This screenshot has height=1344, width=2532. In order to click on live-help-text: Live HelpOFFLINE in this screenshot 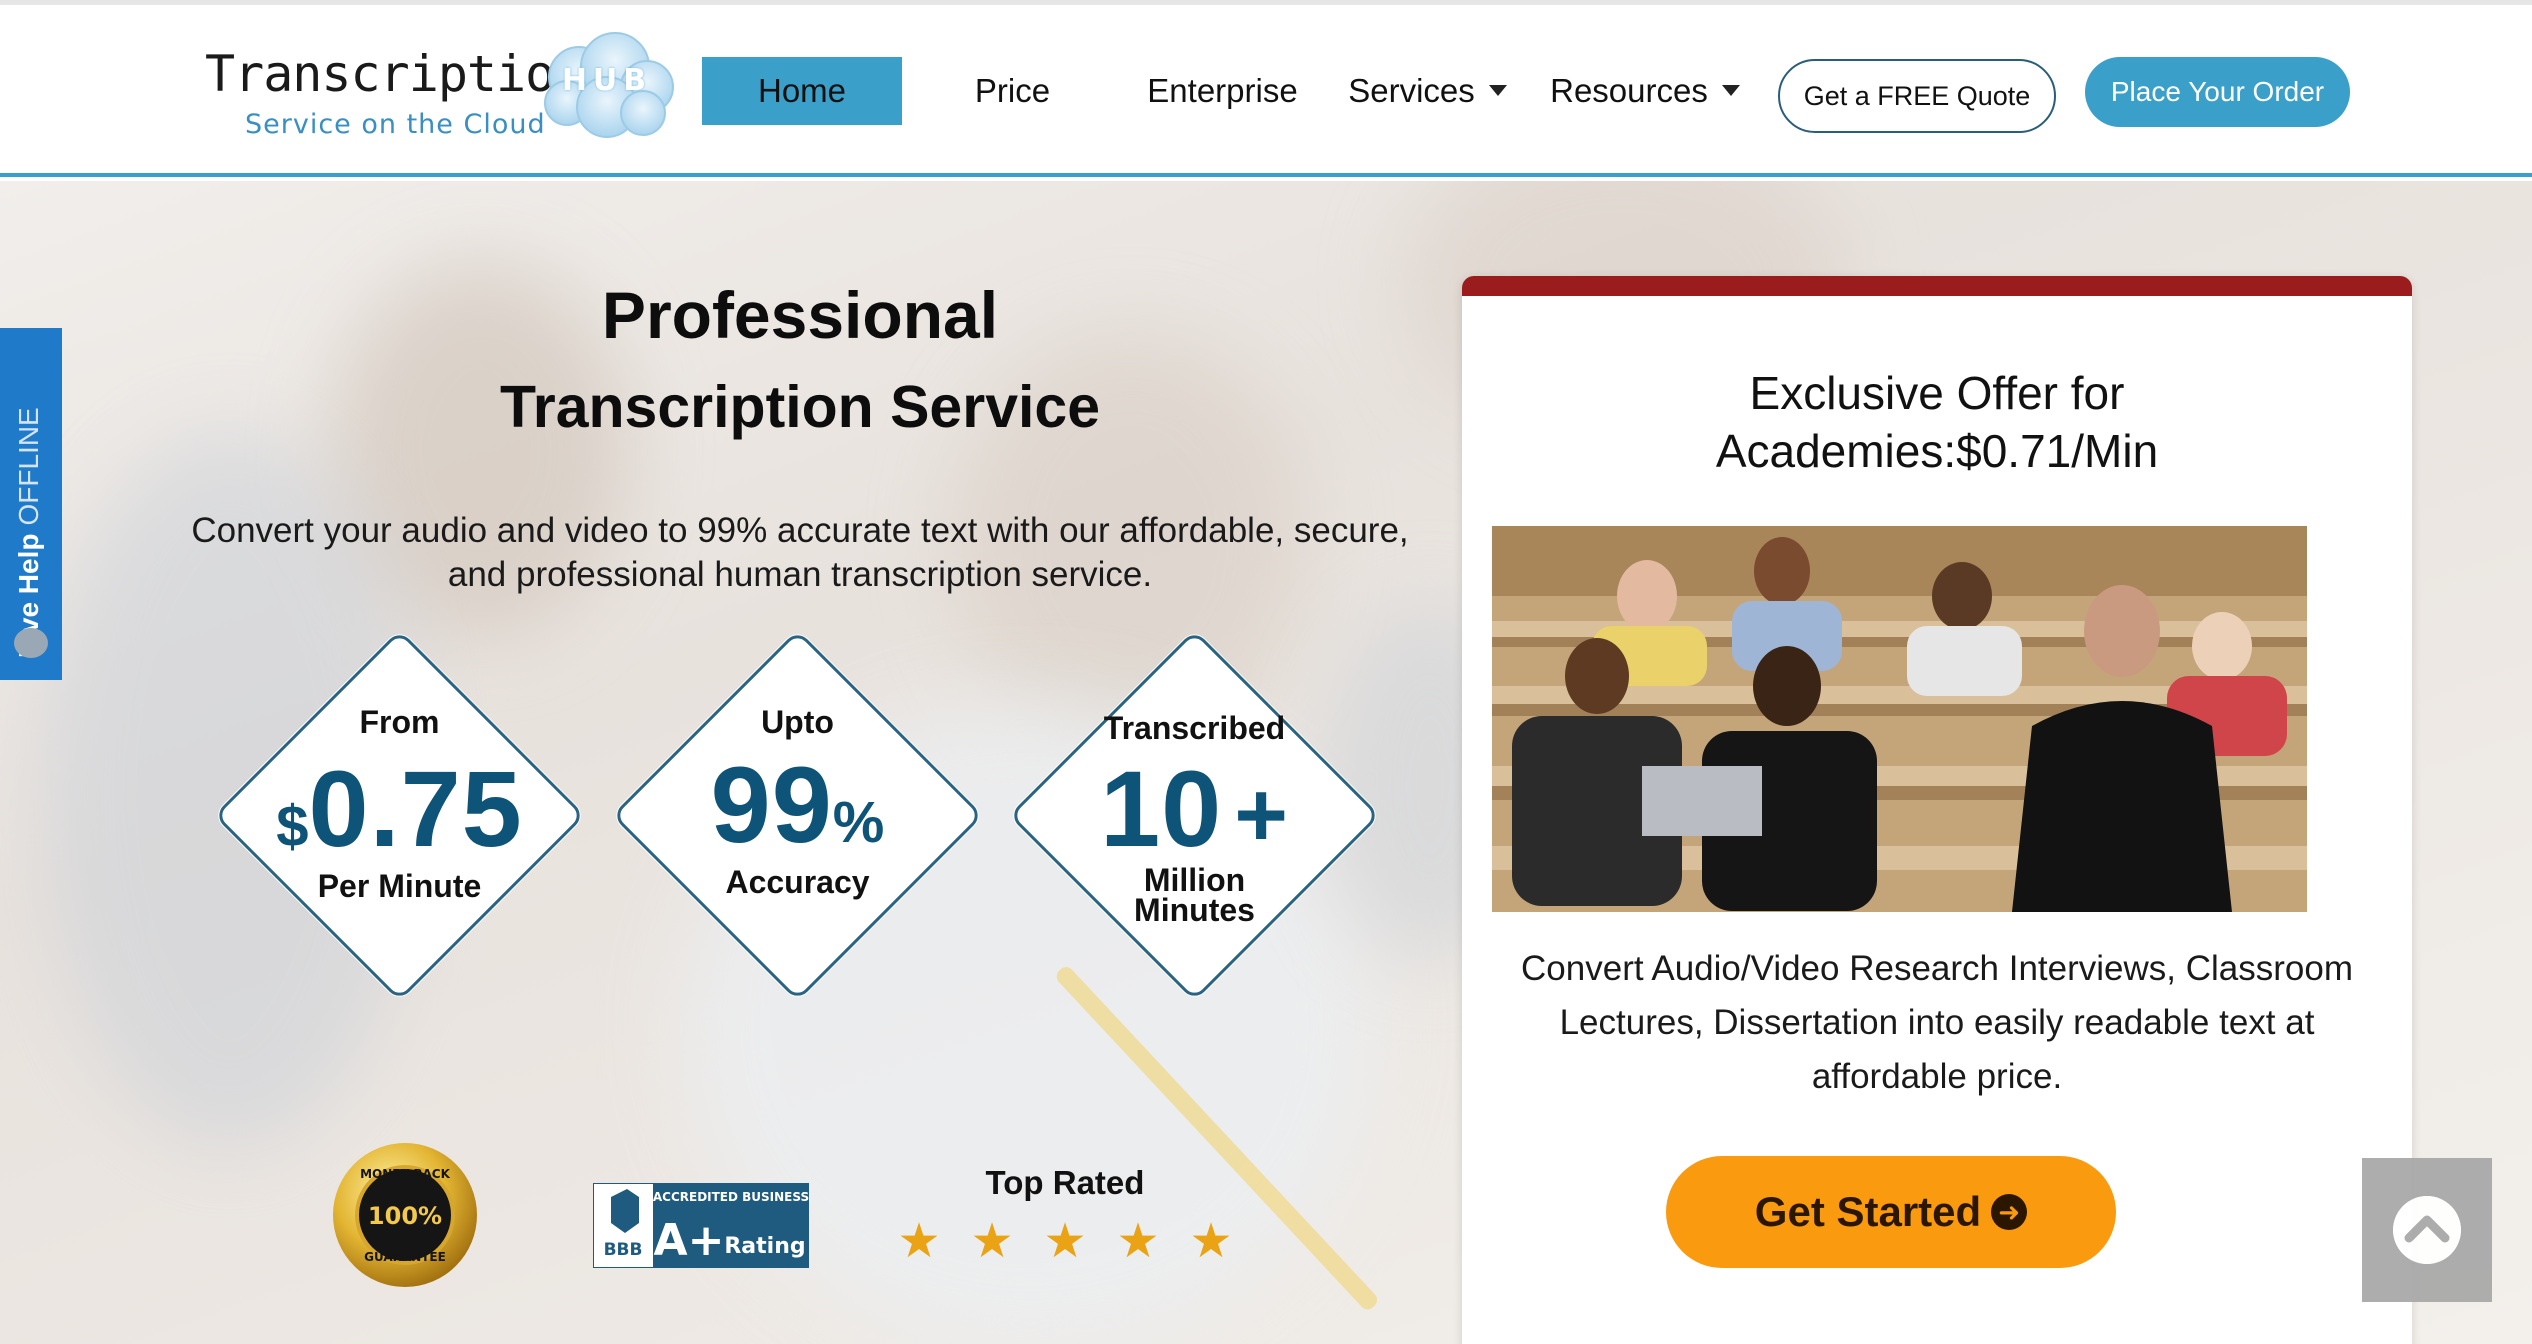, I will do `click(29, 508)`.